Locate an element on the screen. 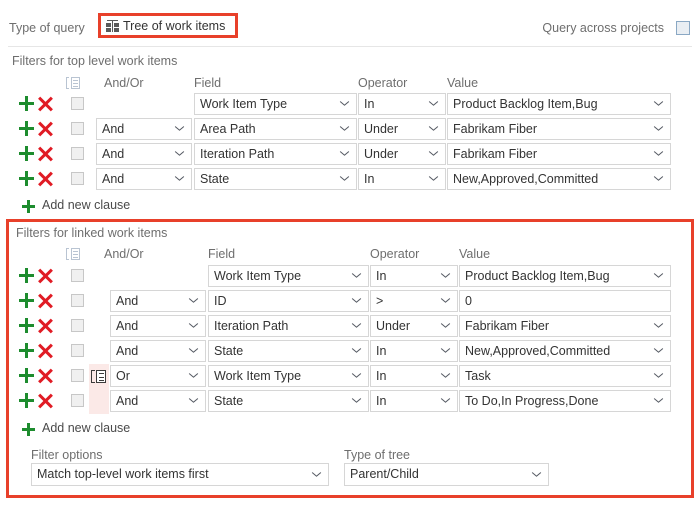  column-header-and-or: And/Or is located at coordinates (124, 83).